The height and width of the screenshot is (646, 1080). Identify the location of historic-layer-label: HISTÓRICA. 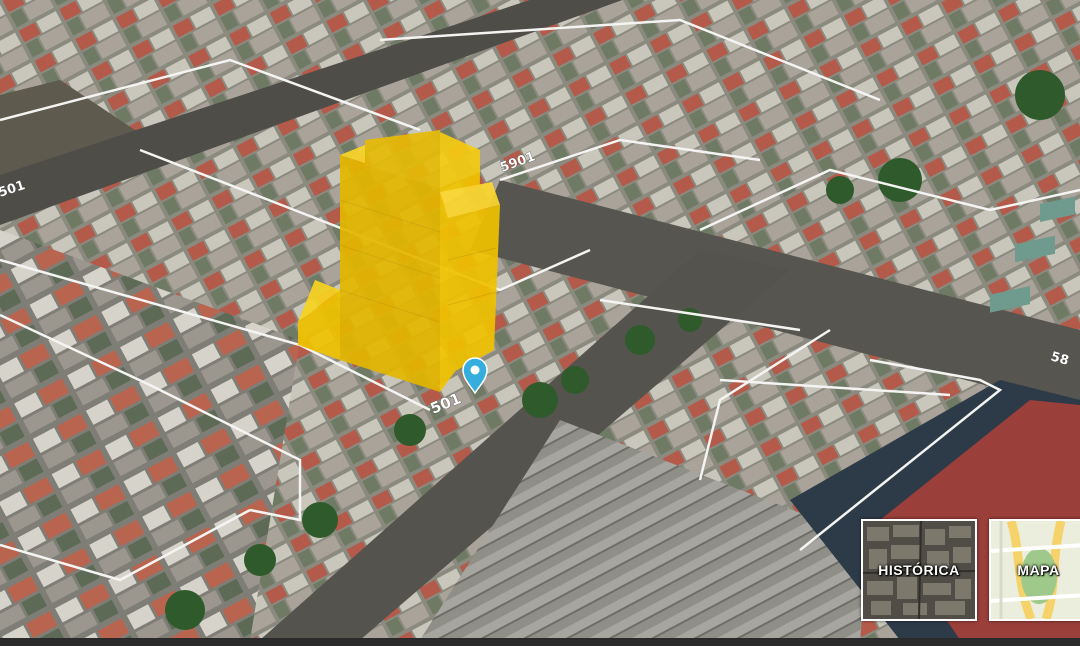
(919, 570).